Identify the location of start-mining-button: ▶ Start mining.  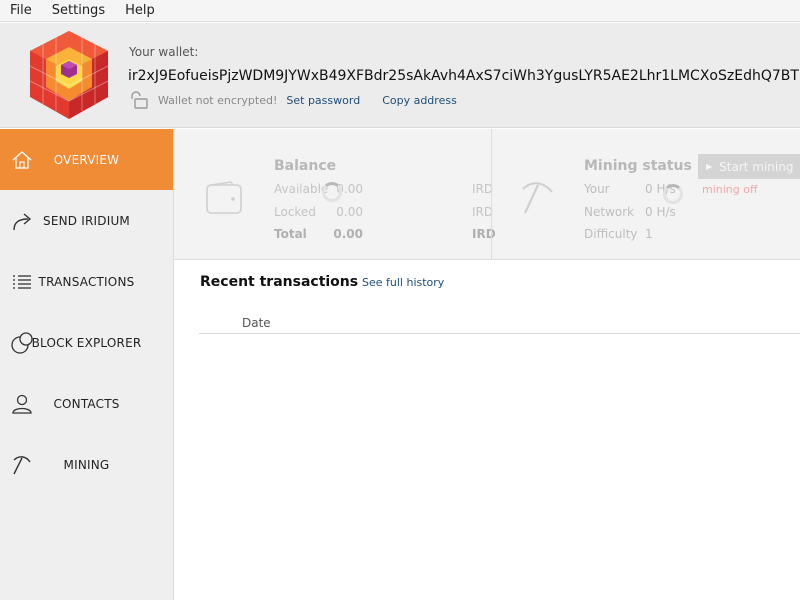
(749, 166).